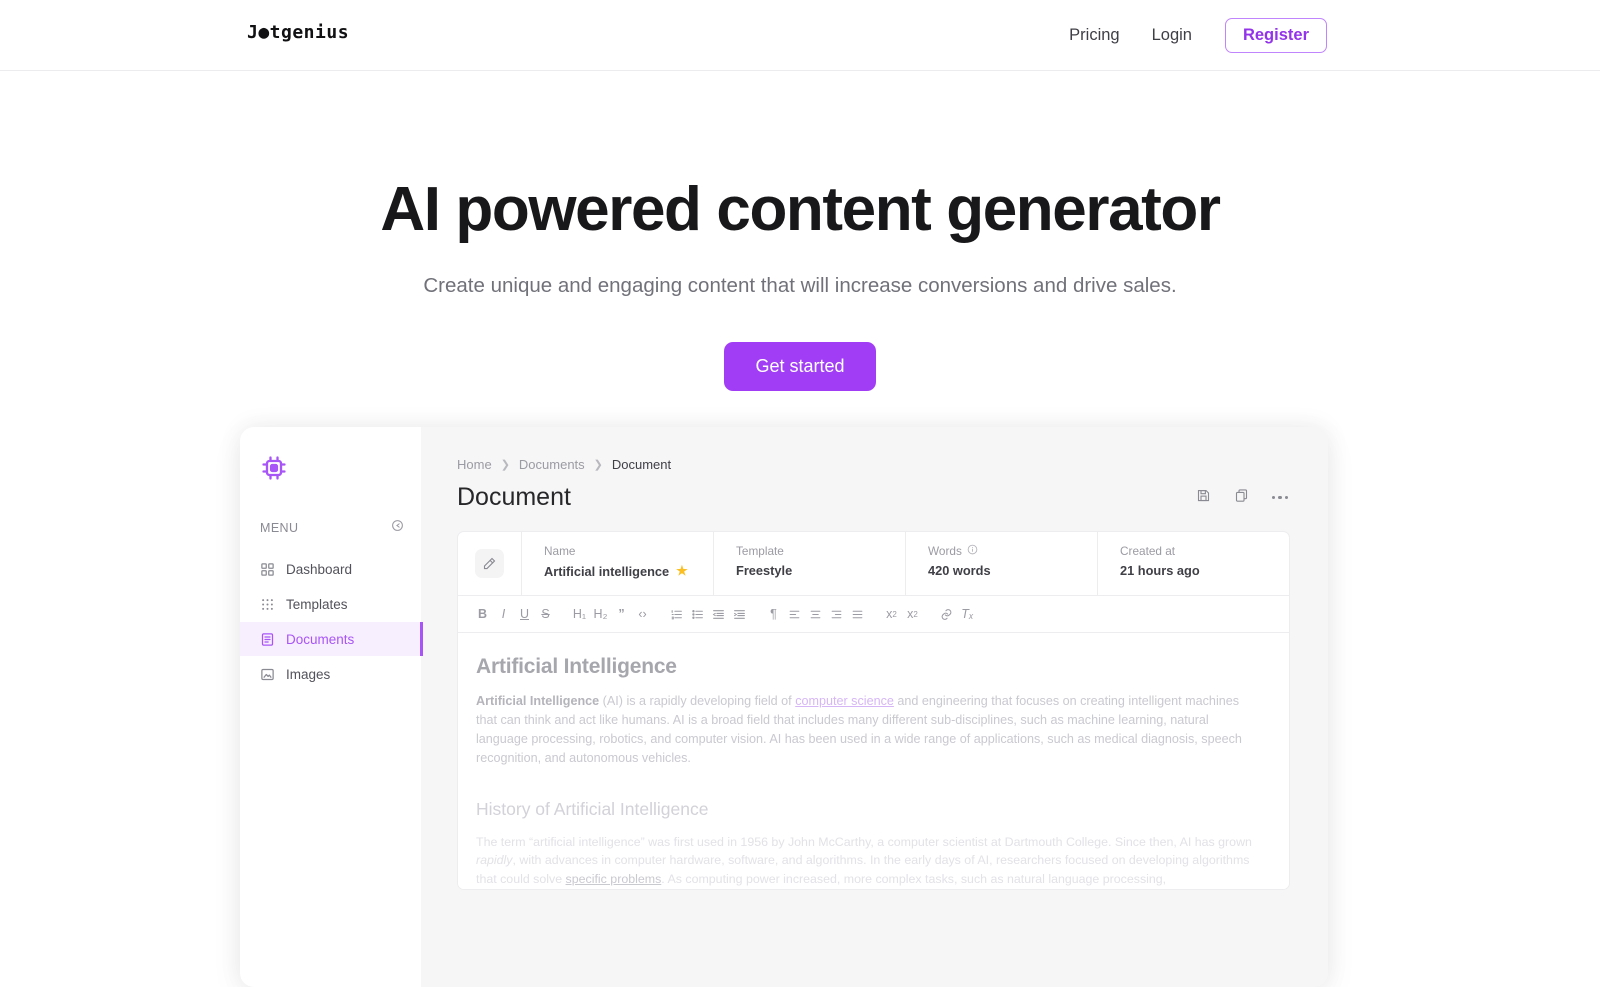 Image resolution: width=1600 pixels, height=987 pixels. What do you see at coordinates (891, 614) in the screenshot?
I see `subscript-button: x2` at bounding box center [891, 614].